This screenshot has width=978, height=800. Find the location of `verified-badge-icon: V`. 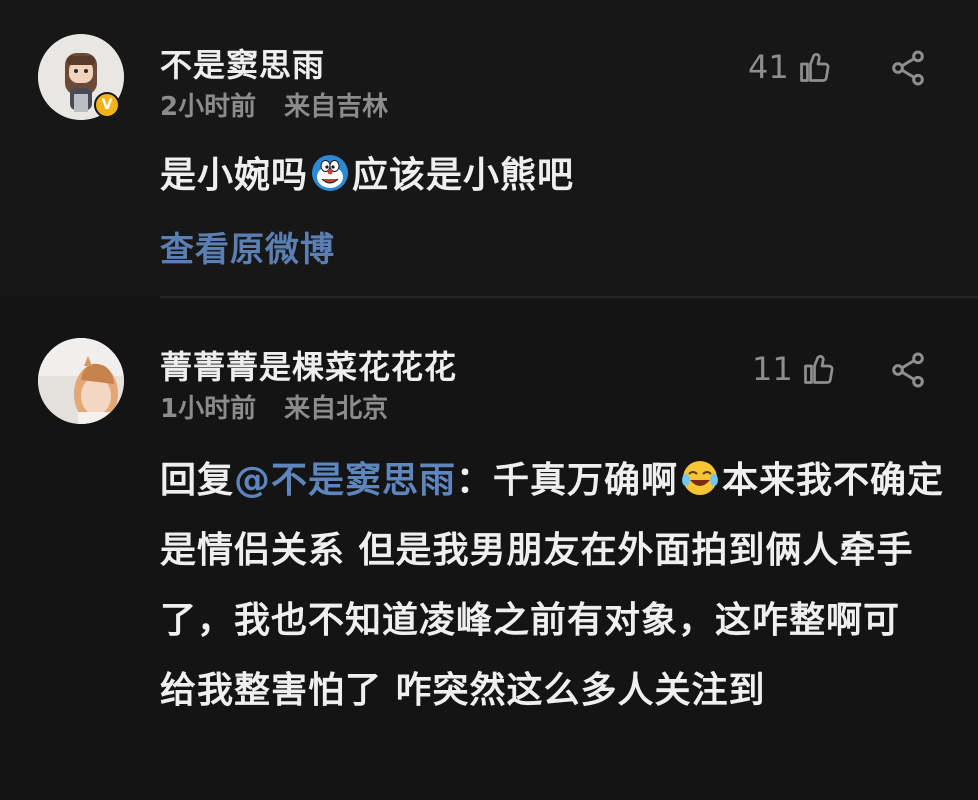

verified-badge-icon: V is located at coordinates (107, 105).